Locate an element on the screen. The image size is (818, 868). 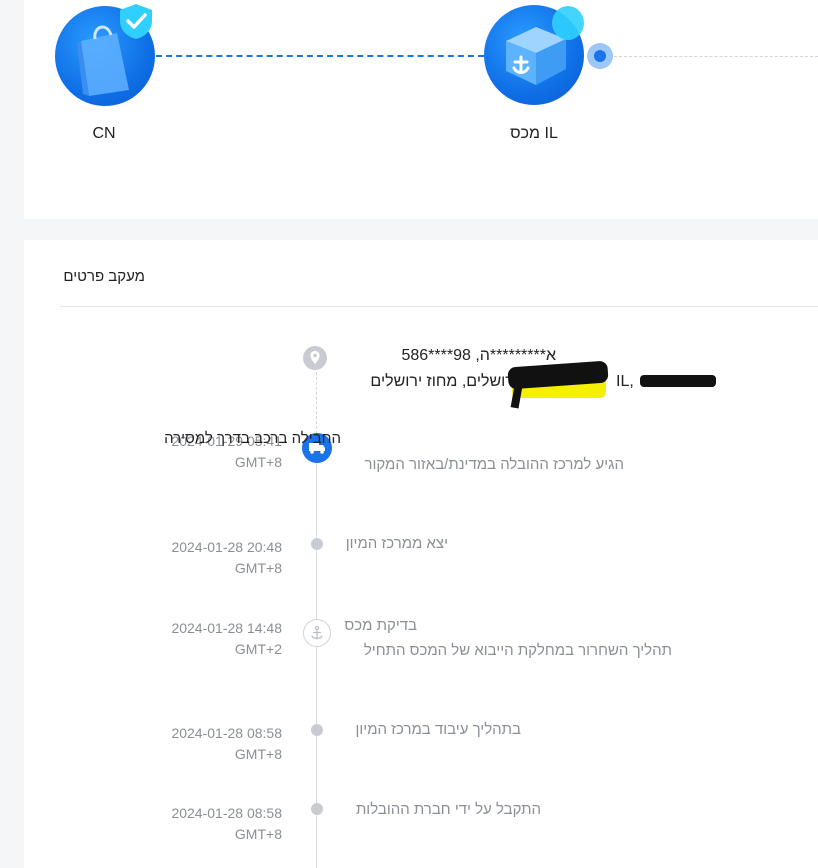
redaction-postal is located at coordinates (678, 381).